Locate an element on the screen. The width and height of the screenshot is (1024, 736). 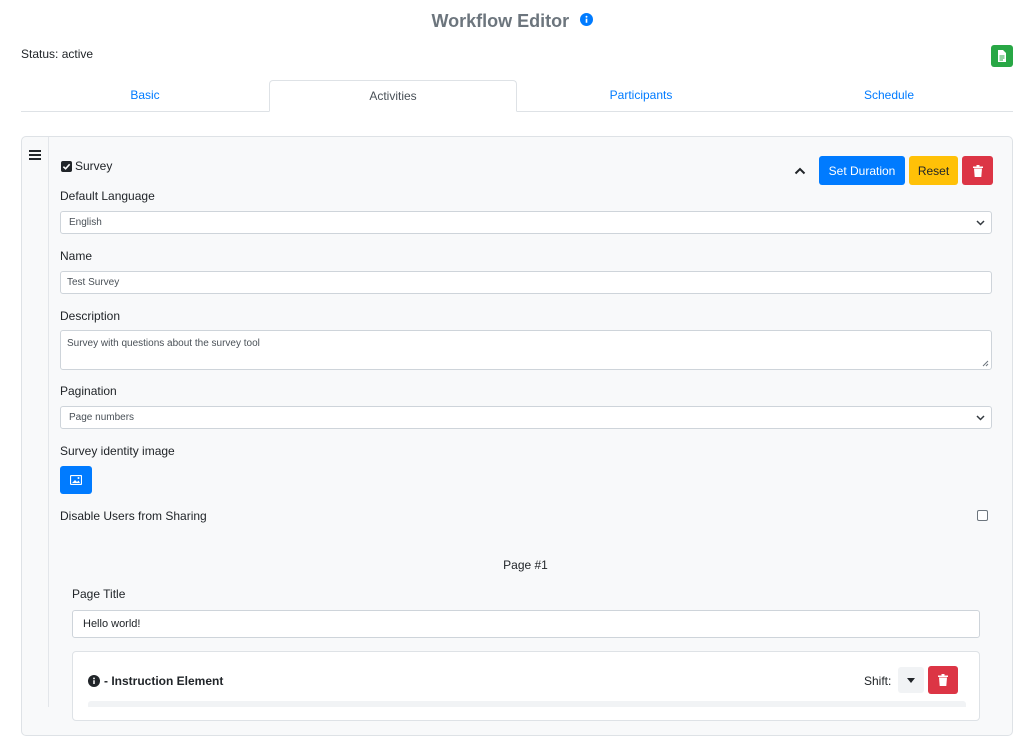
tab-schedule: Schedule is located at coordinates (889, 95).